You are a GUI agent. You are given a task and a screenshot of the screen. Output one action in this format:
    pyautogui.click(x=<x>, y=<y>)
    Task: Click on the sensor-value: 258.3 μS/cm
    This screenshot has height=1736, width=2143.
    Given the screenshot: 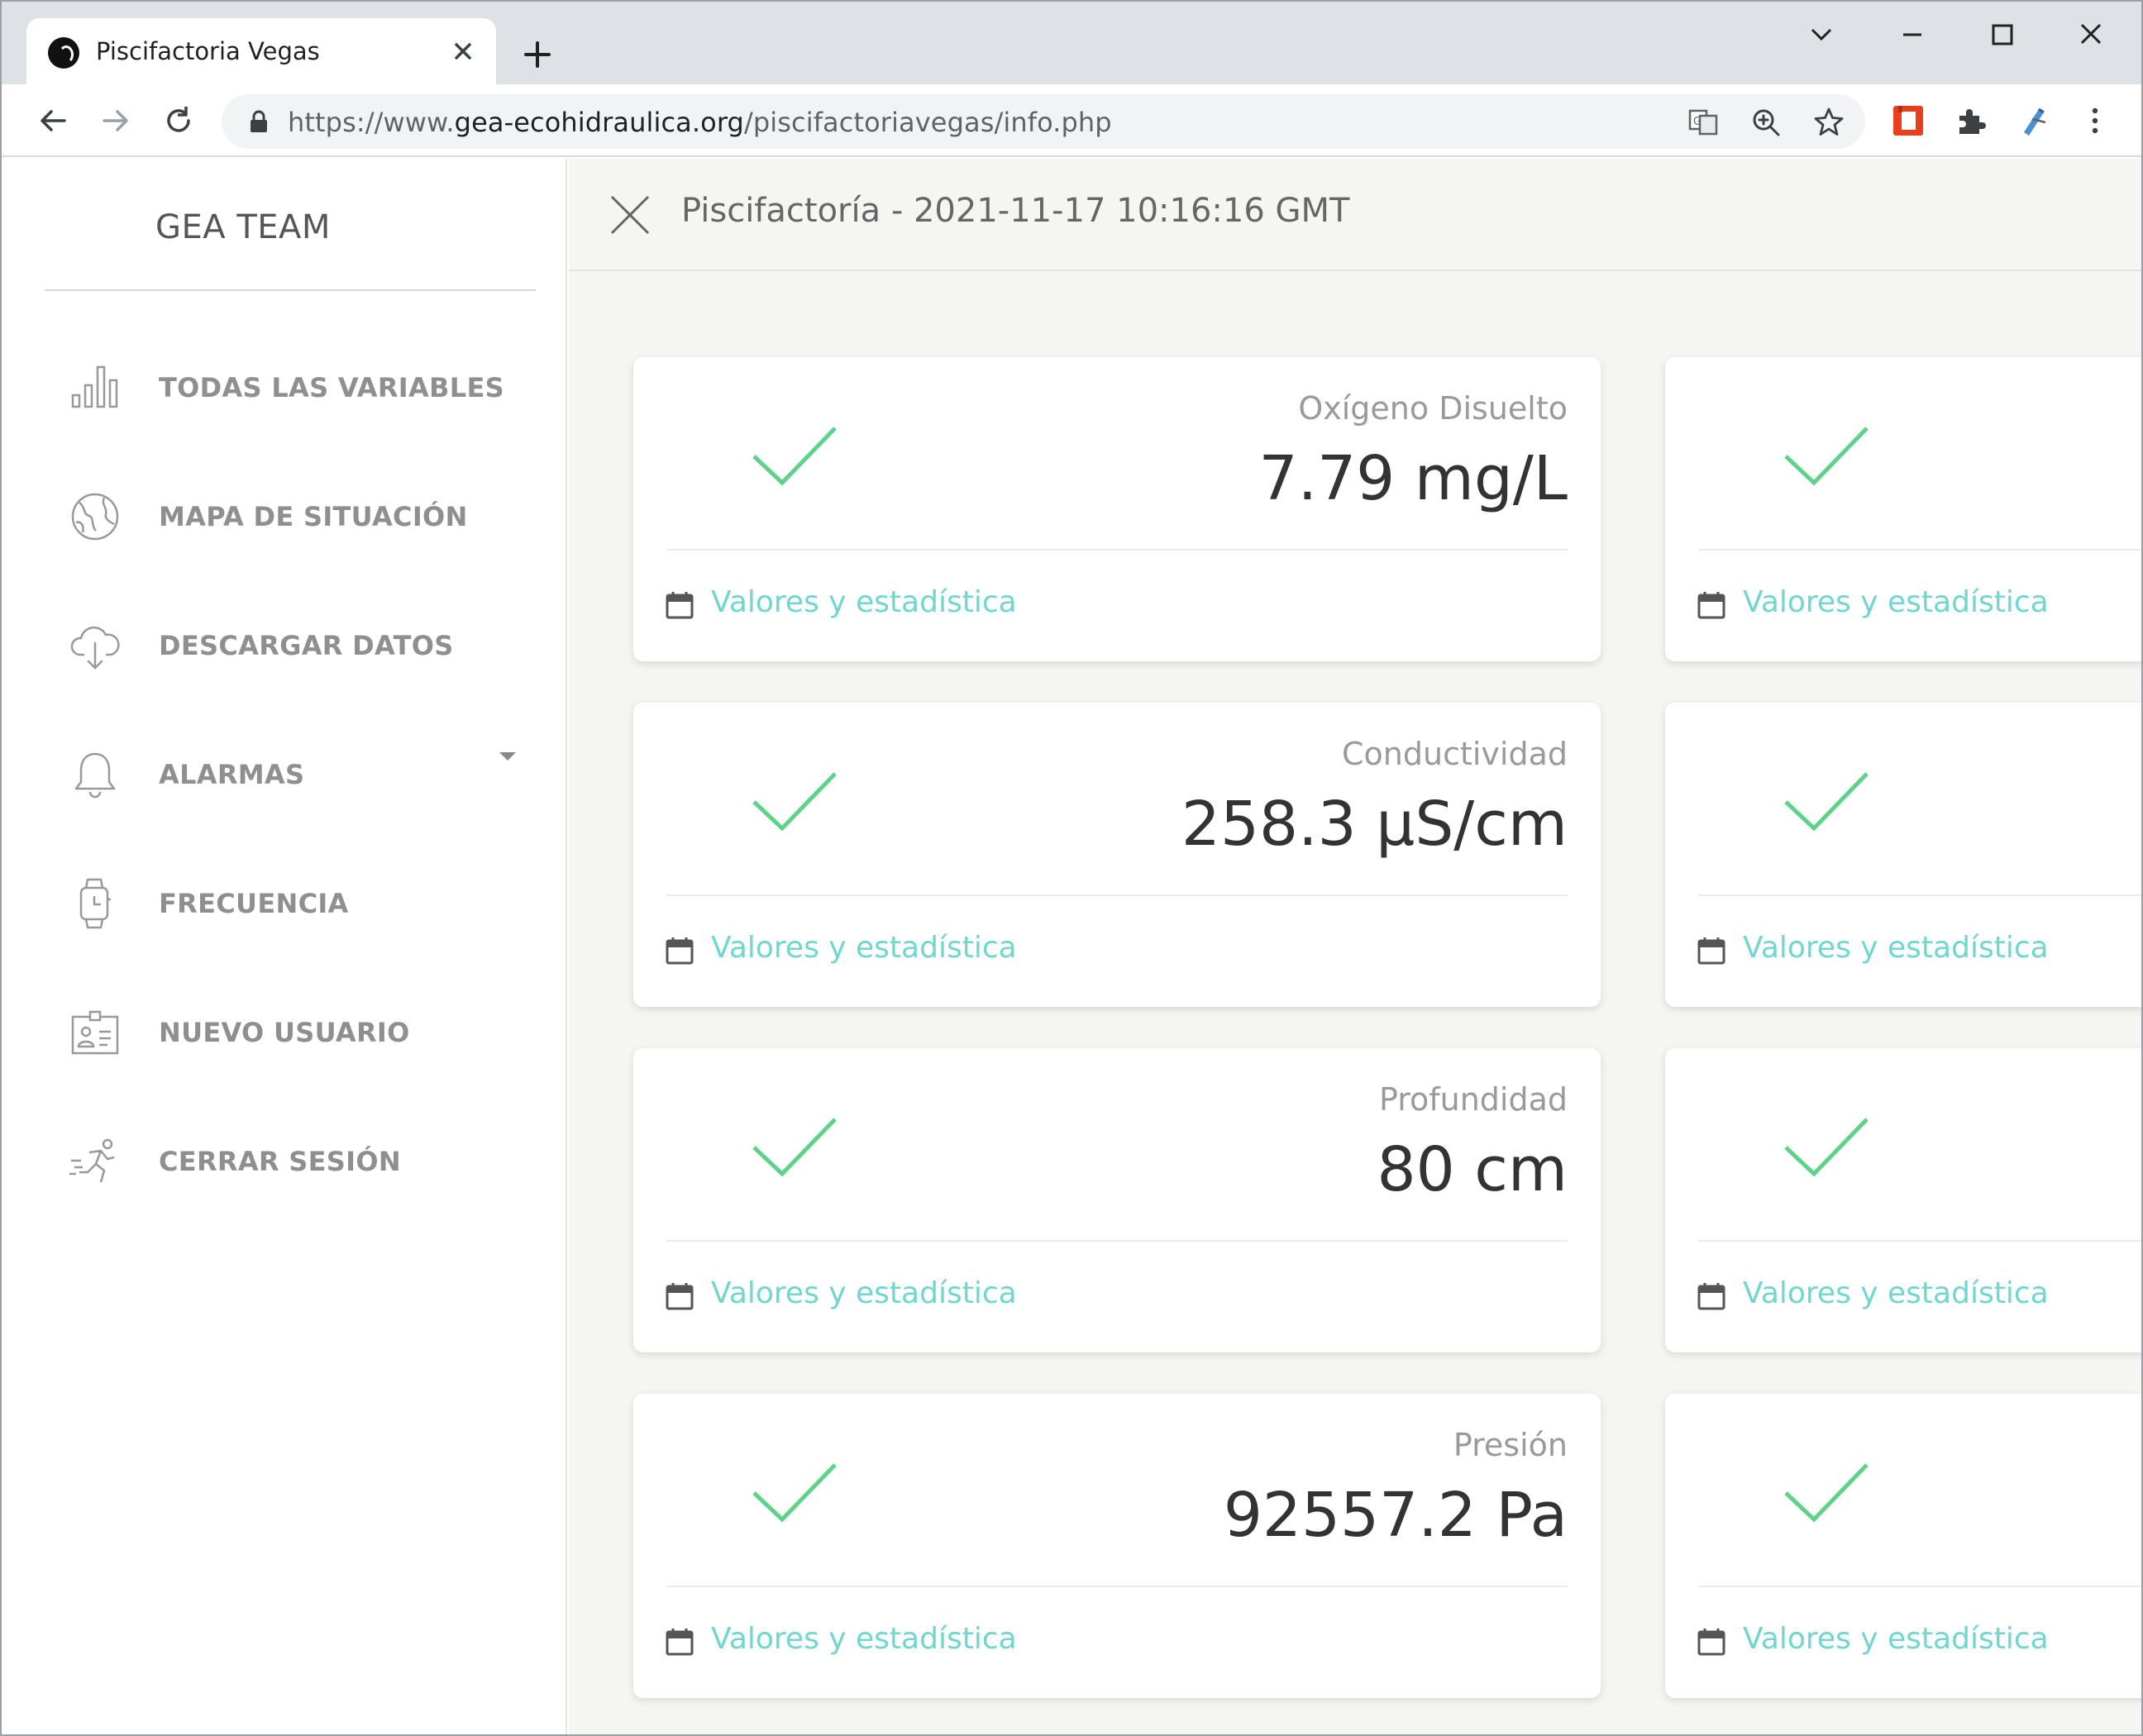 What is the action you would take?
    pyautogui.click(x=1374, y=824)
    